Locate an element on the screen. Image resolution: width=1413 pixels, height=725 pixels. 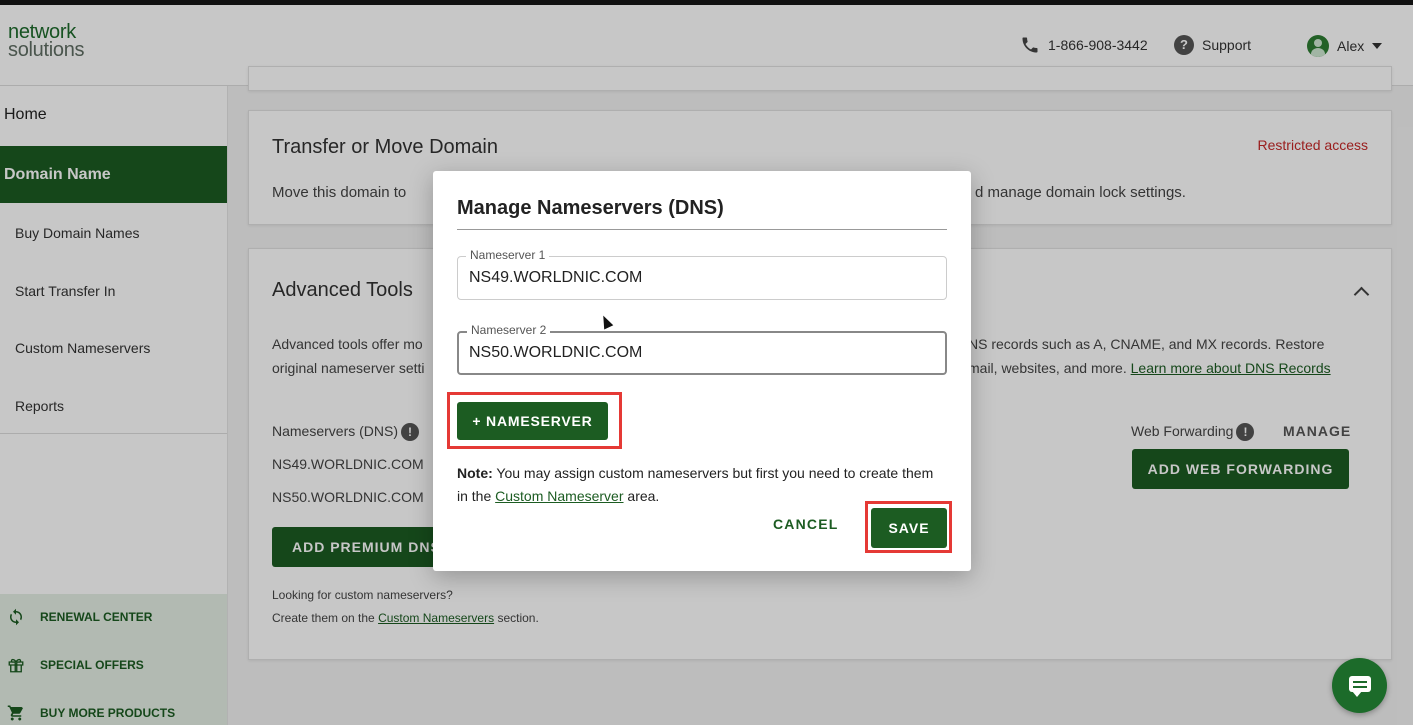
chat-bubble-icon is located at coordinates (1360, 686).